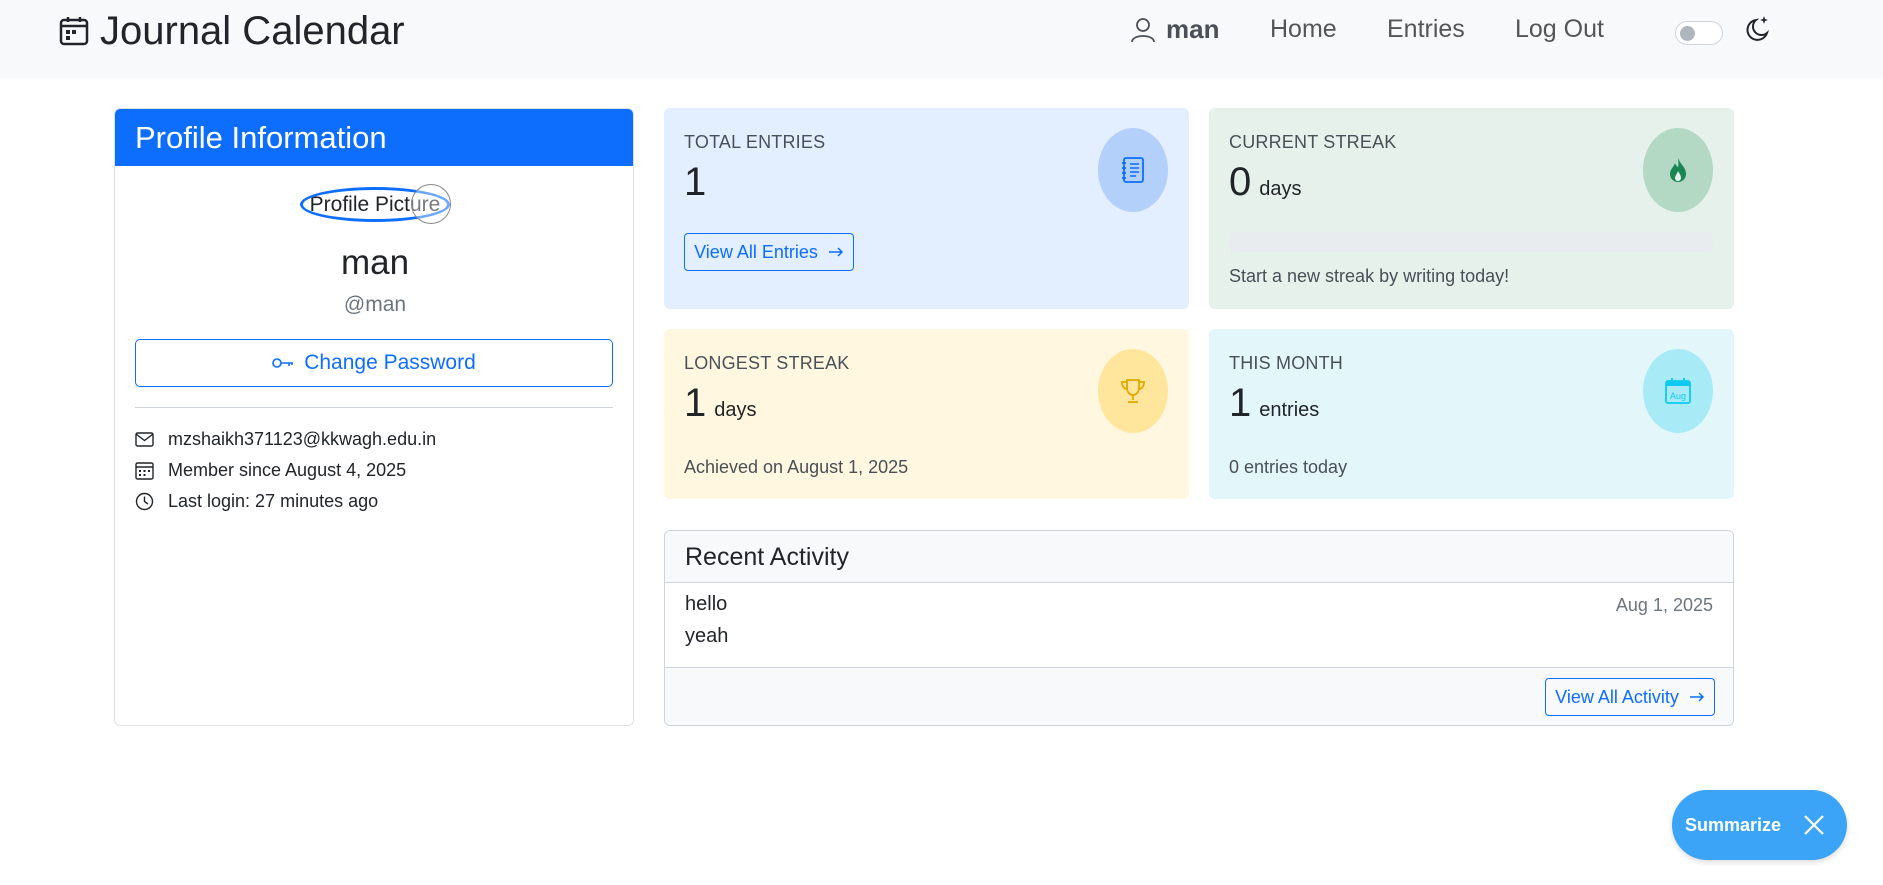 The width and height of the screenshot is (1883, 885). Describe the element at coordinates (1814, 825) in the screenshot. I see `close-icon` at that location.